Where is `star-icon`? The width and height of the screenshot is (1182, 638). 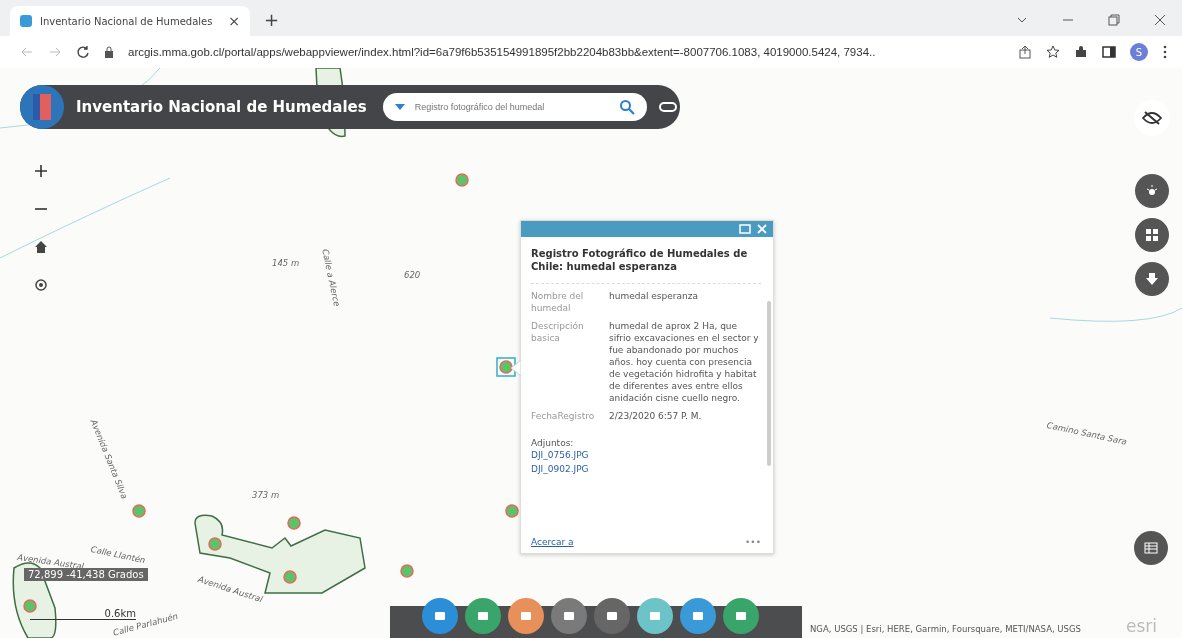 star-icon is located at coordinates (1053, 52).